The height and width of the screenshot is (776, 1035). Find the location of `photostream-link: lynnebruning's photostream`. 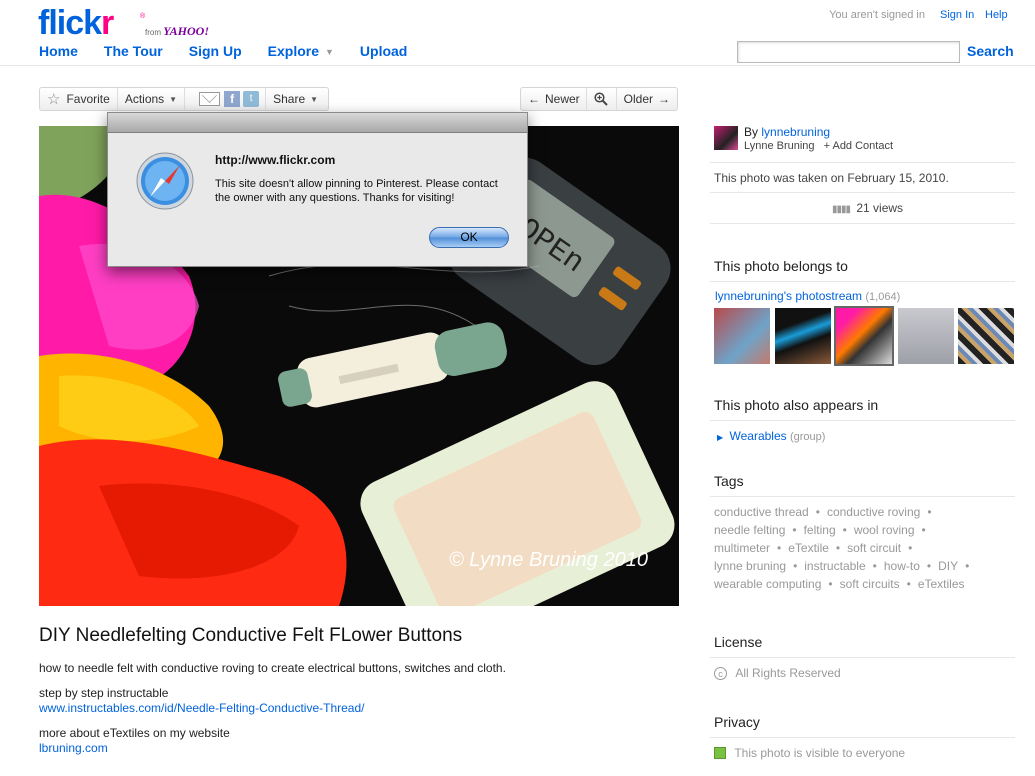

photostream-link: lynnebruning's photostream is located at coordinates (788, 296).